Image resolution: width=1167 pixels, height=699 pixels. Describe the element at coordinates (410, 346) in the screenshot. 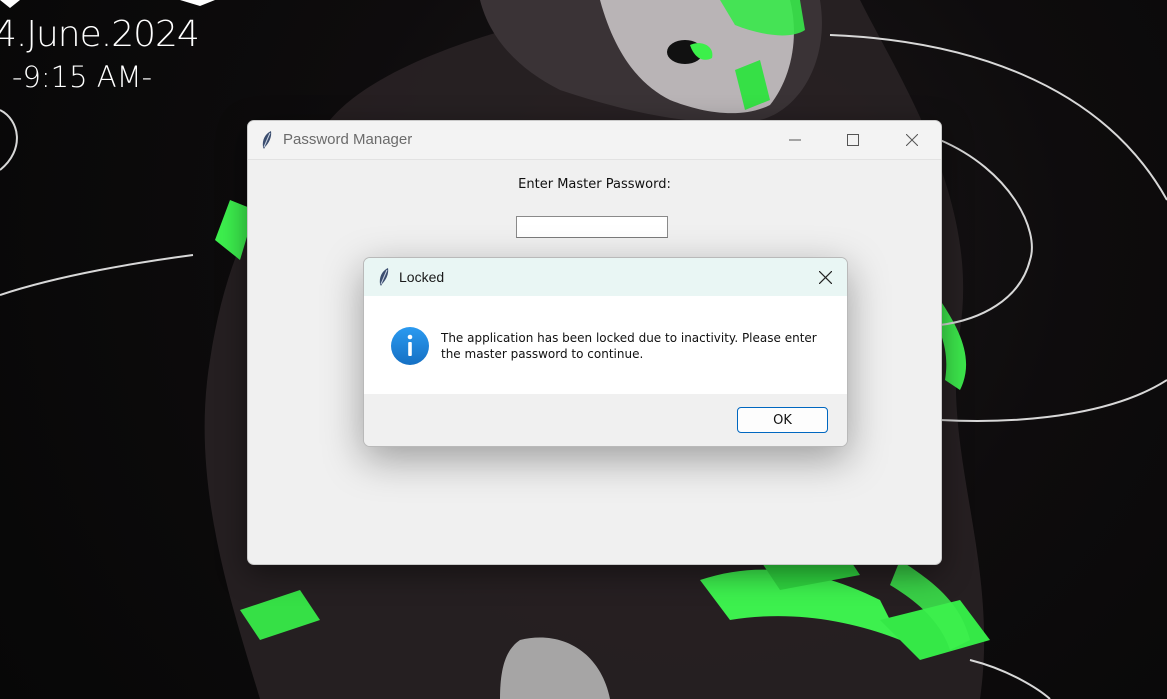

I see `info-icon` at that location.